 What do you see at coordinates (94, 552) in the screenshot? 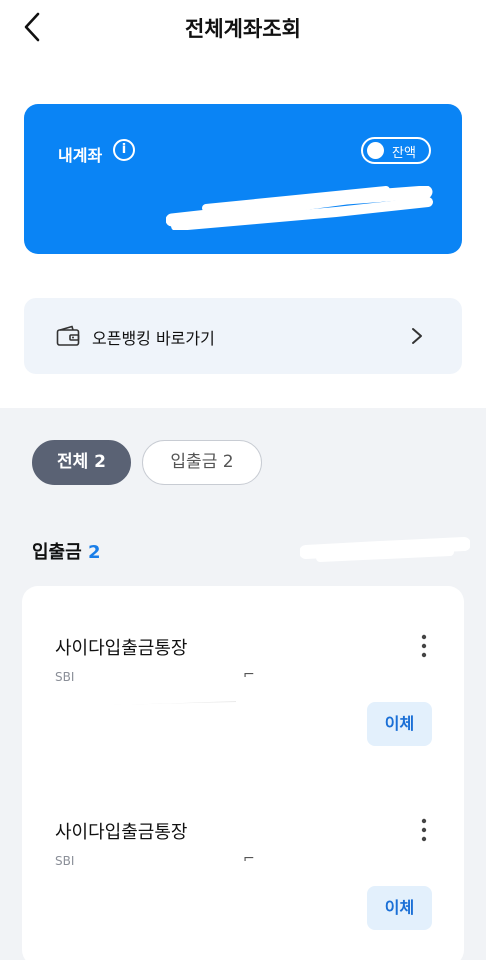
I see `section-count: 2` at bounding box center [94, 552].